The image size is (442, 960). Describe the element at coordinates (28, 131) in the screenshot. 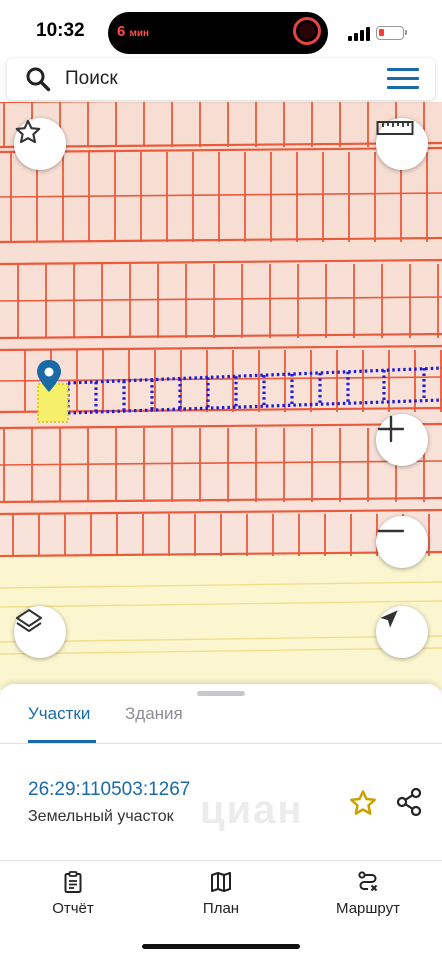

I see `star-icon` at that location.